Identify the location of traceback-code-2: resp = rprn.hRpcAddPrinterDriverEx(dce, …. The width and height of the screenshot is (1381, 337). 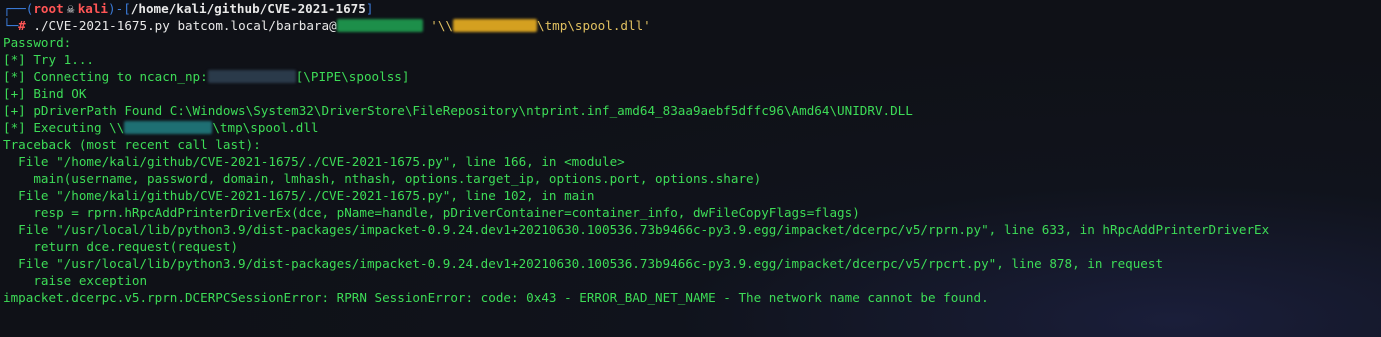
(431, 212).